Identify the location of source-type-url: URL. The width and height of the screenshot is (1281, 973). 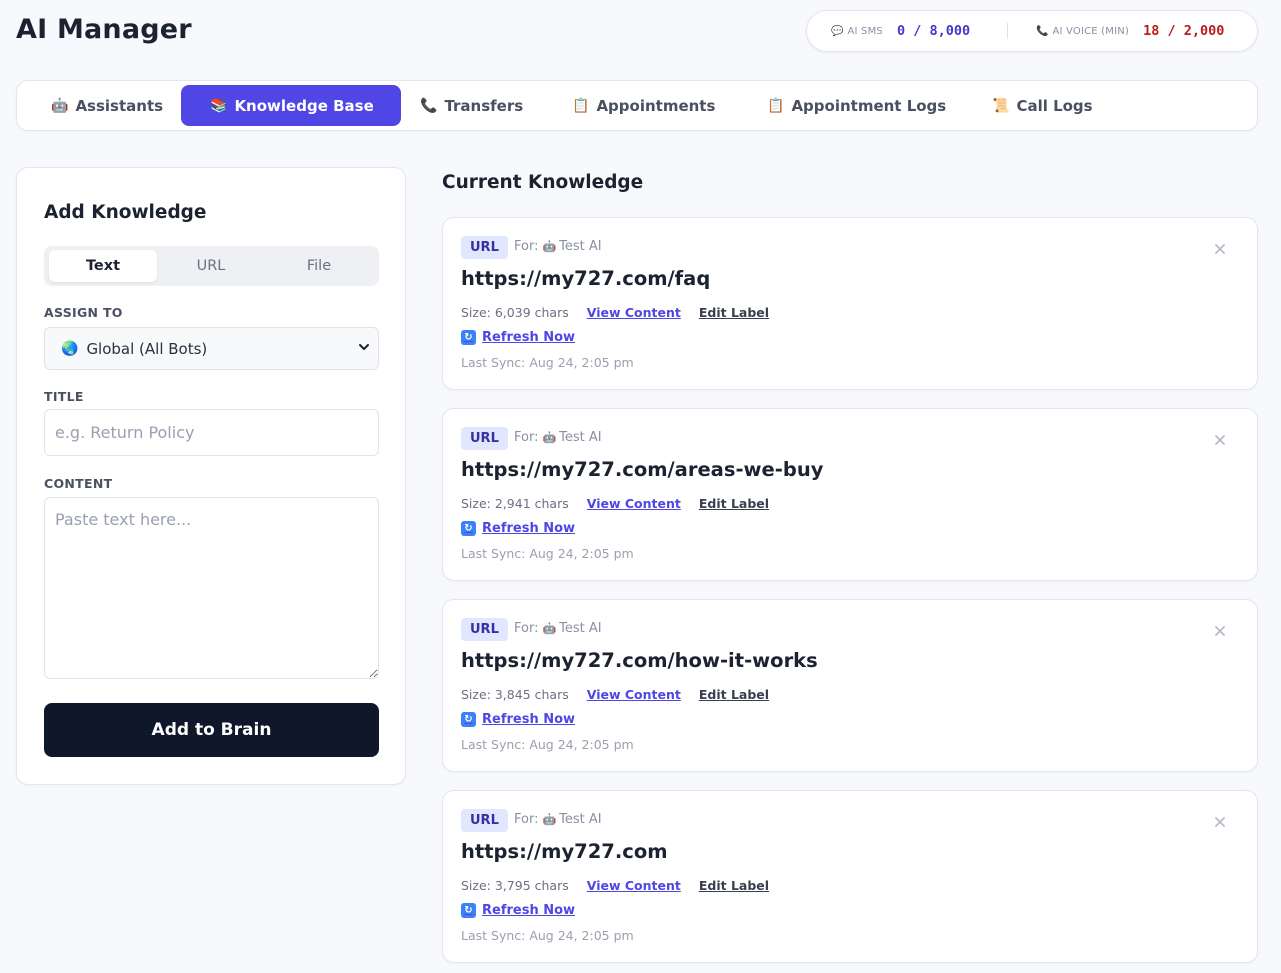
(211, 266).